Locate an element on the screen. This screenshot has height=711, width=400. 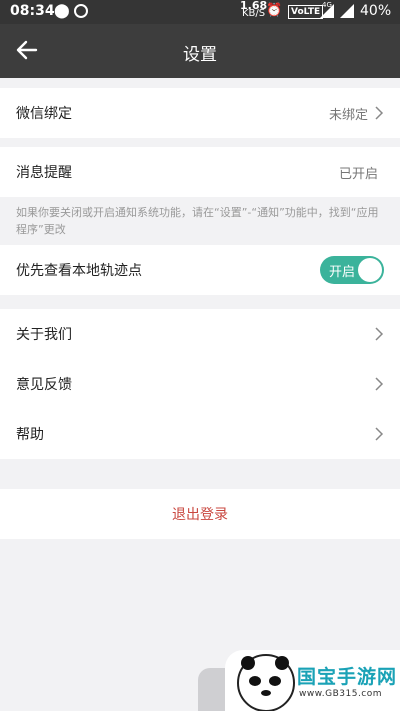
panda-ear-right is located at coordinates (282, 663).